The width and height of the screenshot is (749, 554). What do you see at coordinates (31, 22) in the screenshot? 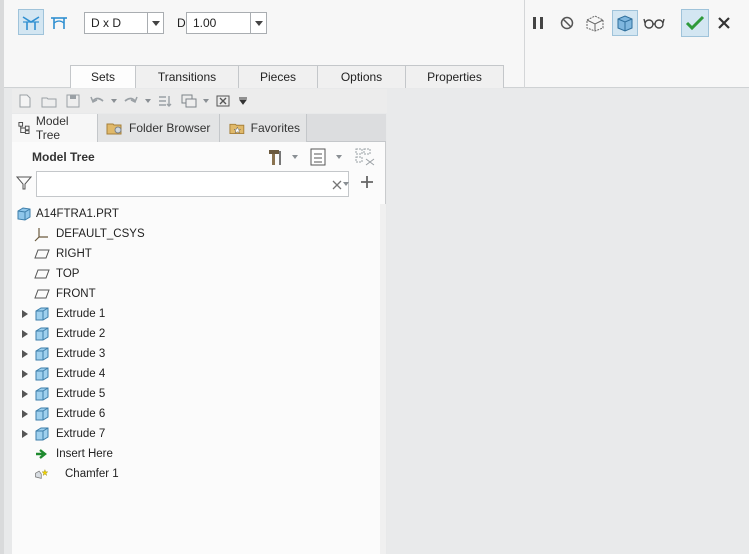
I see `edge-set-mode-button` at bounding box center [31, 22].